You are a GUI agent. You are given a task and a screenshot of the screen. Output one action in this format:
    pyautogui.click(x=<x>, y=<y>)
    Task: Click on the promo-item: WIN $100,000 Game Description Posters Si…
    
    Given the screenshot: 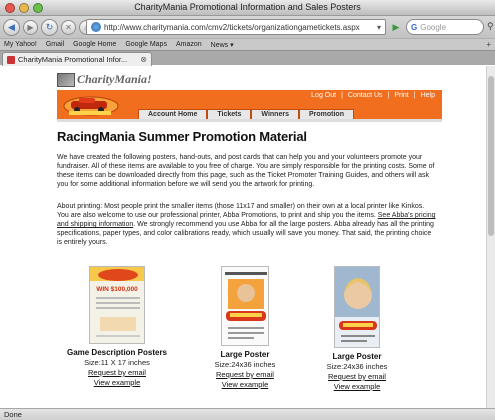 What is the action you would take?
    pyautogui.click(x=117, y=326)
    